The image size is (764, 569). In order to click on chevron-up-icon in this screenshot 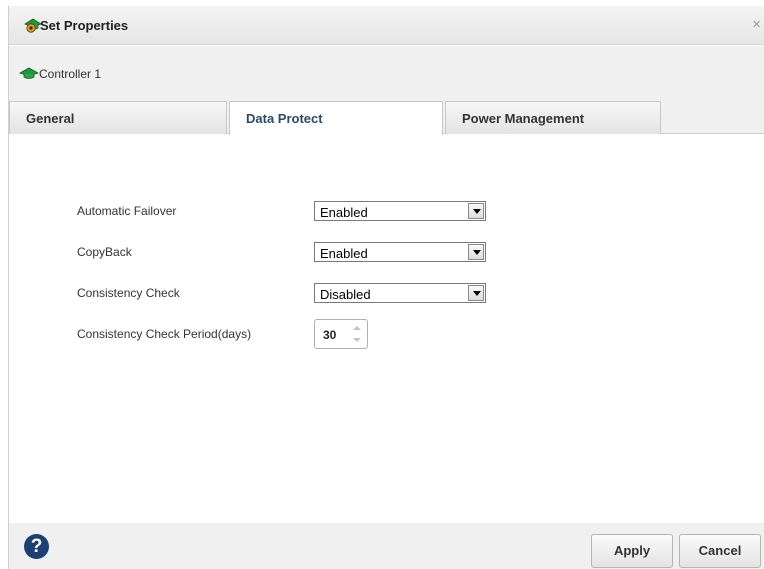, I will do `click(357, 328)`.